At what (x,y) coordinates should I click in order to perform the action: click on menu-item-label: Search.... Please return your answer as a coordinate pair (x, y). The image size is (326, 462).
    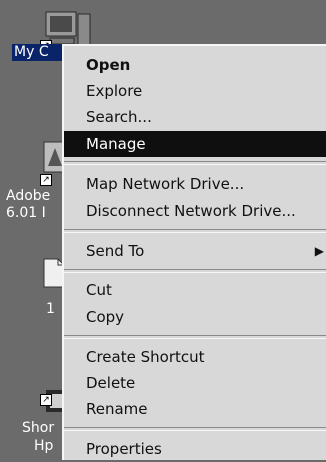
    Looking at the image, I should click on (119, 117).